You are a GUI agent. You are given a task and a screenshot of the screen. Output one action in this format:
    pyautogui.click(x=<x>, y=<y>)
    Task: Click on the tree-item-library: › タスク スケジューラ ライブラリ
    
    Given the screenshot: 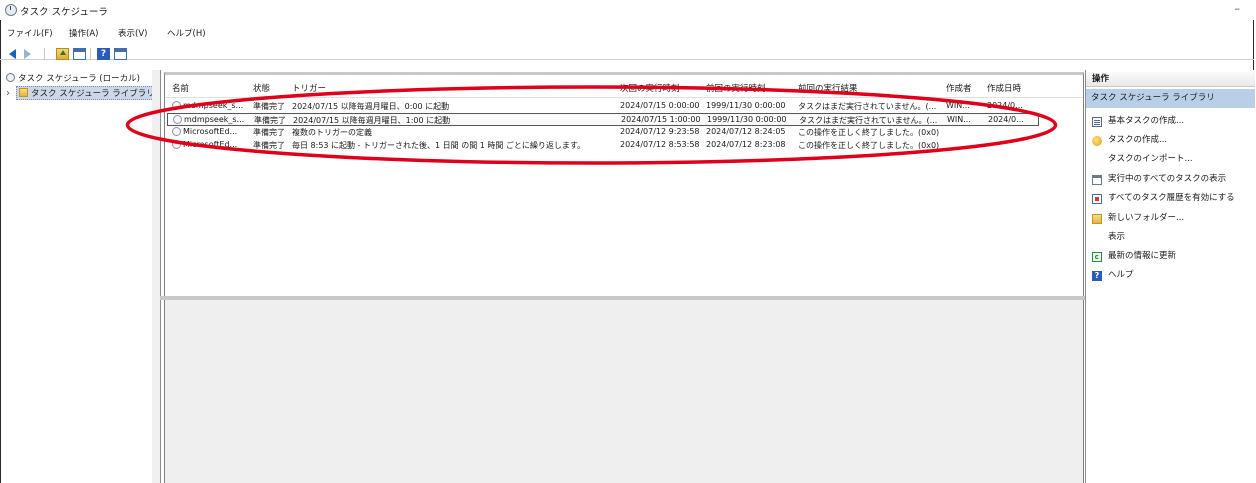 What is the action you would take?
    pyautogui.click(x=82, y=93)
    